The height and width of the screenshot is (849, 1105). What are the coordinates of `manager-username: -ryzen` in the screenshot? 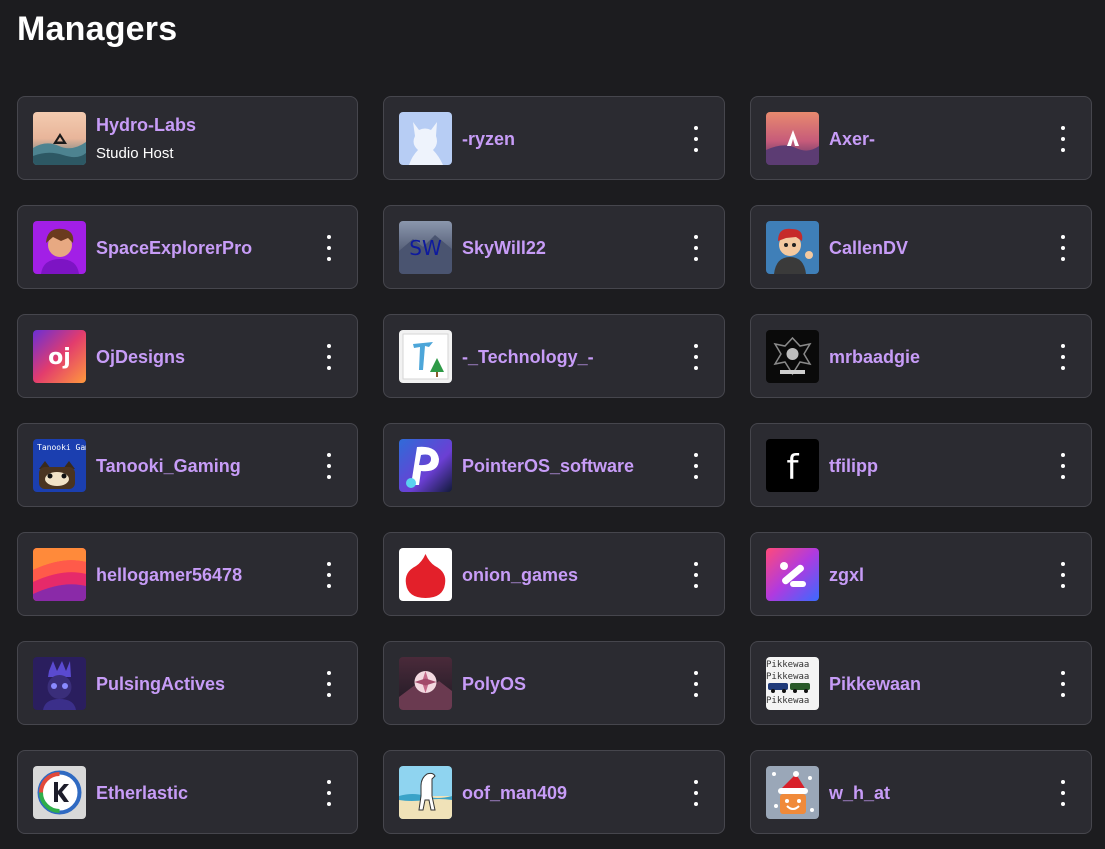 It's located at (488, 139).